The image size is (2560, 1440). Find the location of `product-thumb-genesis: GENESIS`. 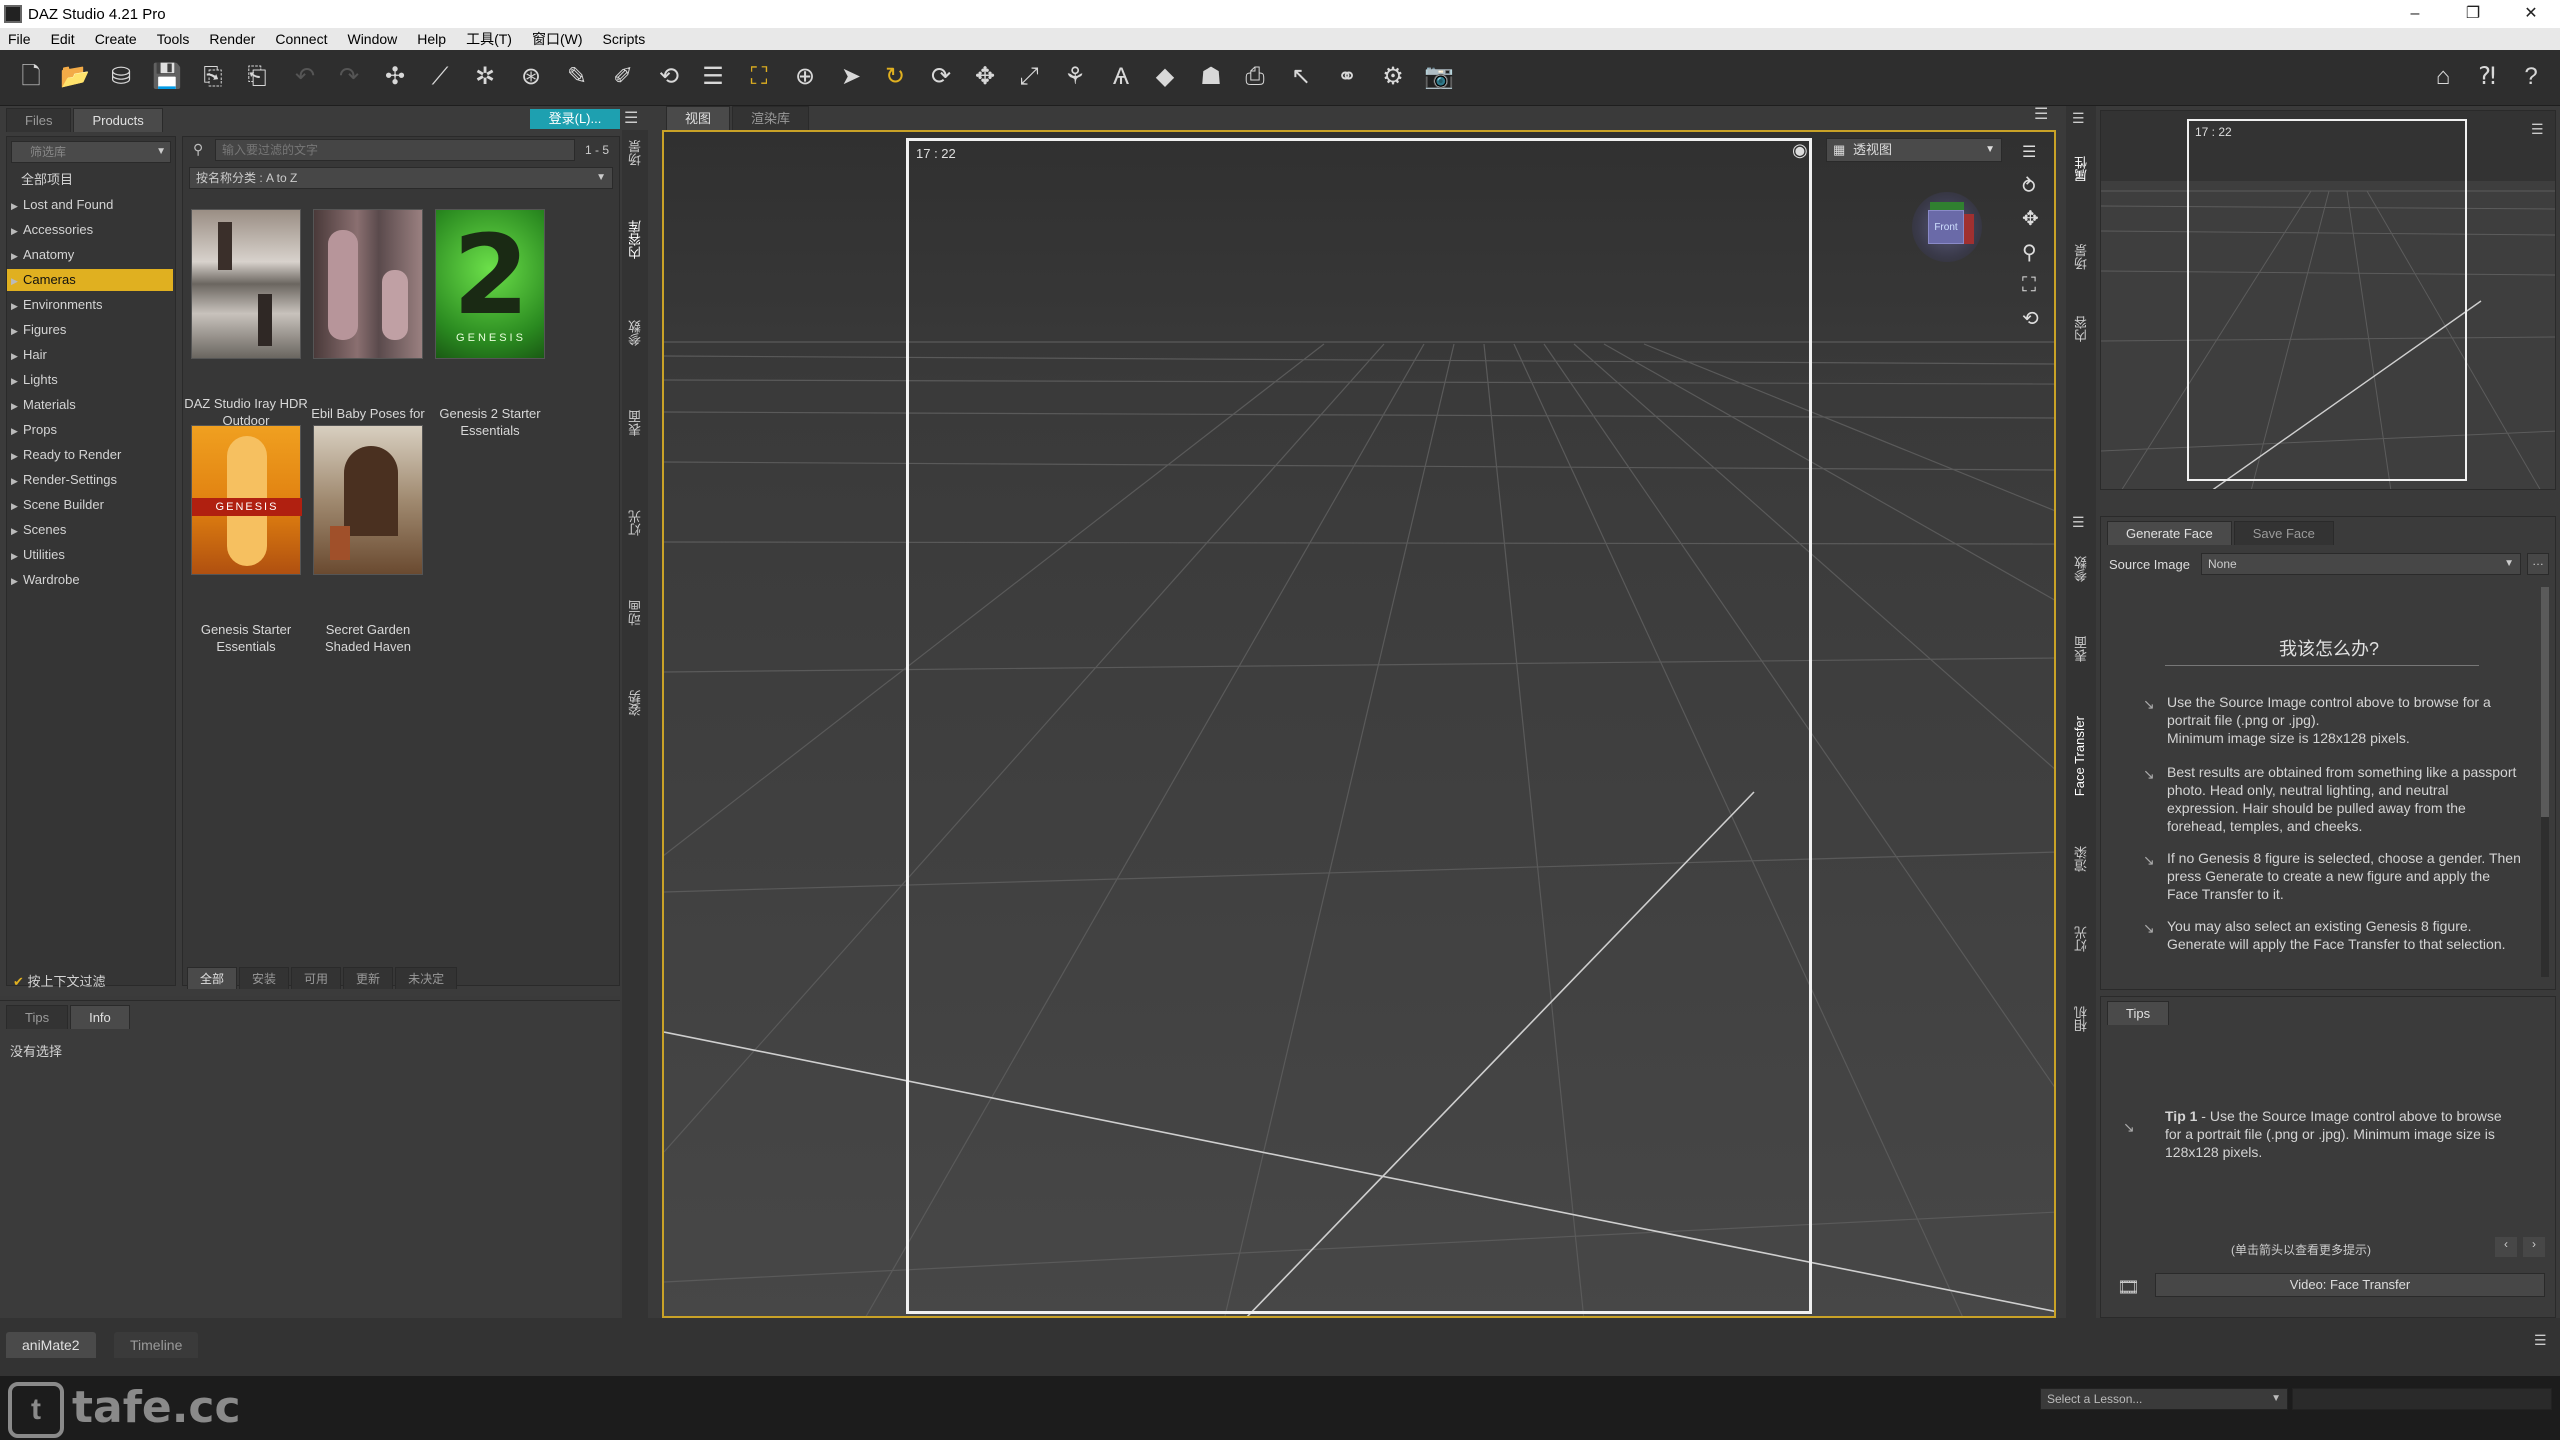

product-thumb-genesis: GENESIS is located at coordinates (246, 500).